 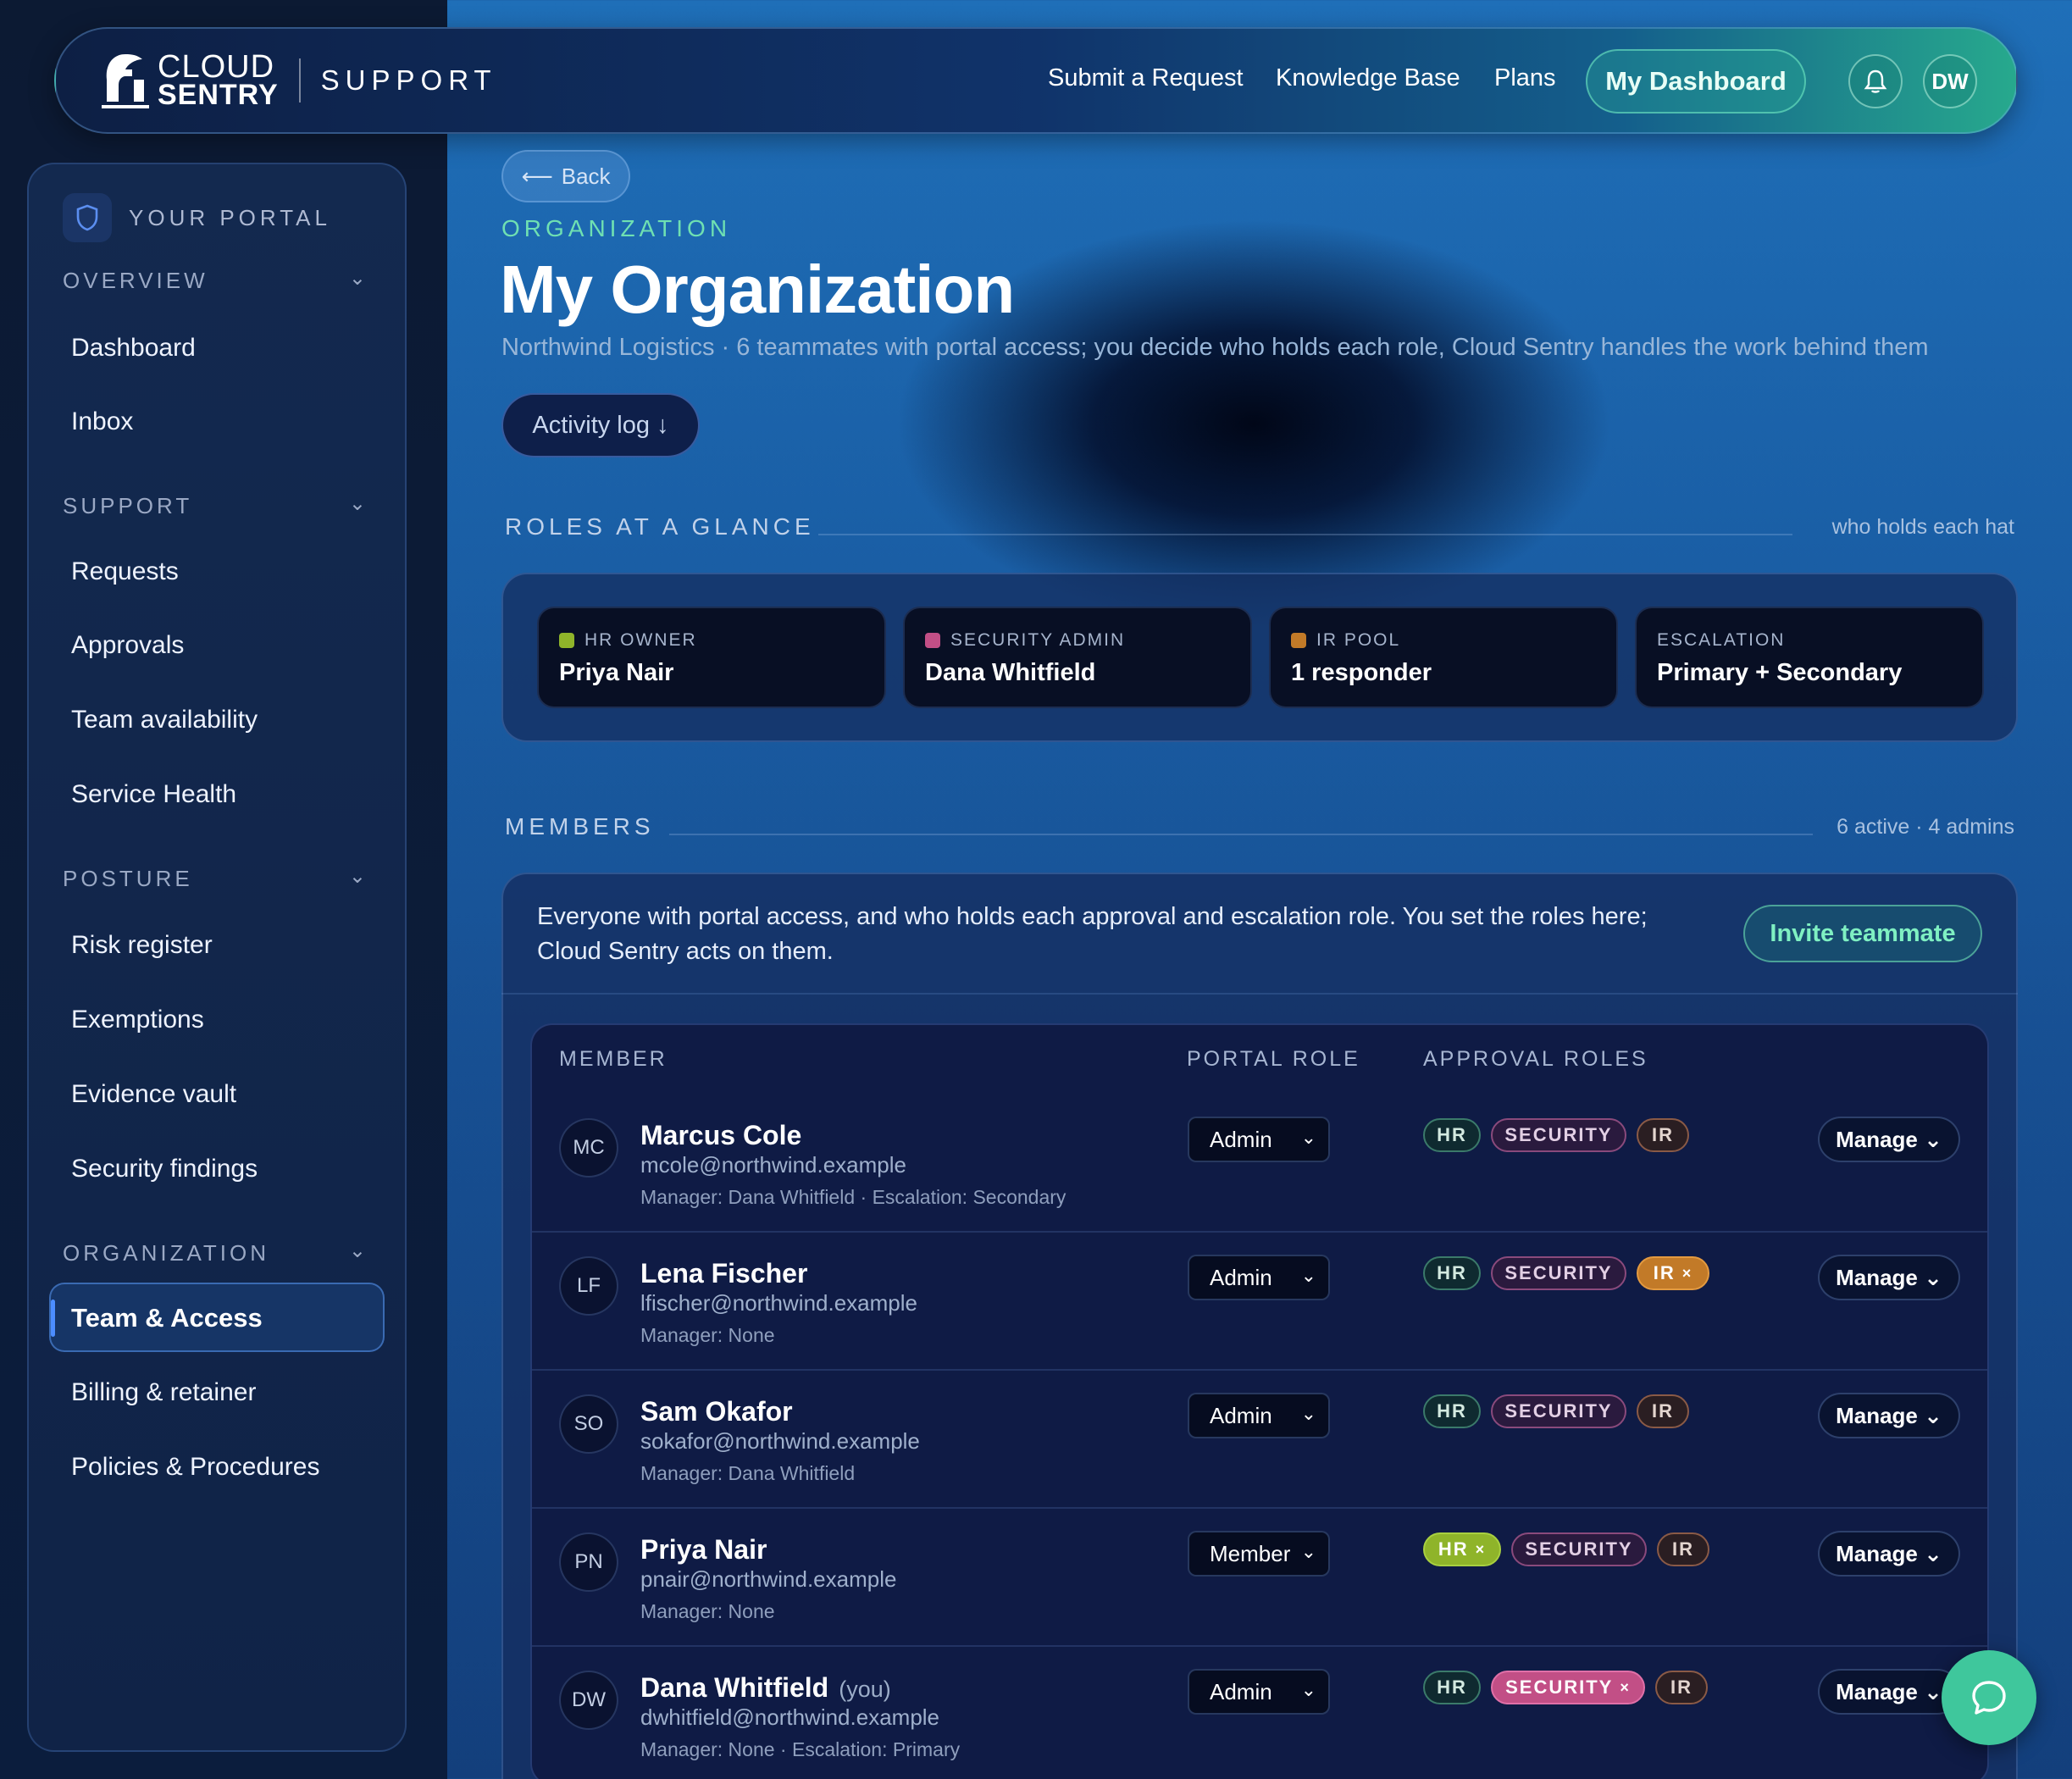 What do you see at coordinates (87, 217) in the screenshot?
I see `shield-icon` at bounding box center [87, 217].